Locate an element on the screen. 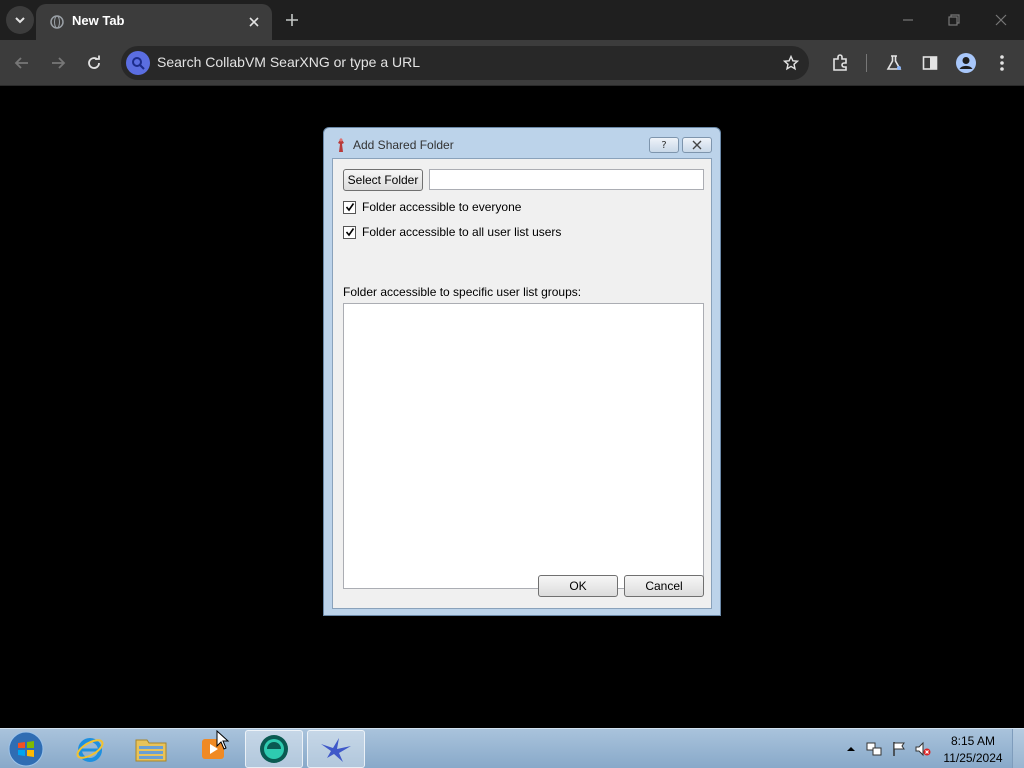 Image resolution: width=1024 pixels, height=768 pixels. taskbar: 8:15 AM 11/25/2024 is located at coordinates (512, 748).